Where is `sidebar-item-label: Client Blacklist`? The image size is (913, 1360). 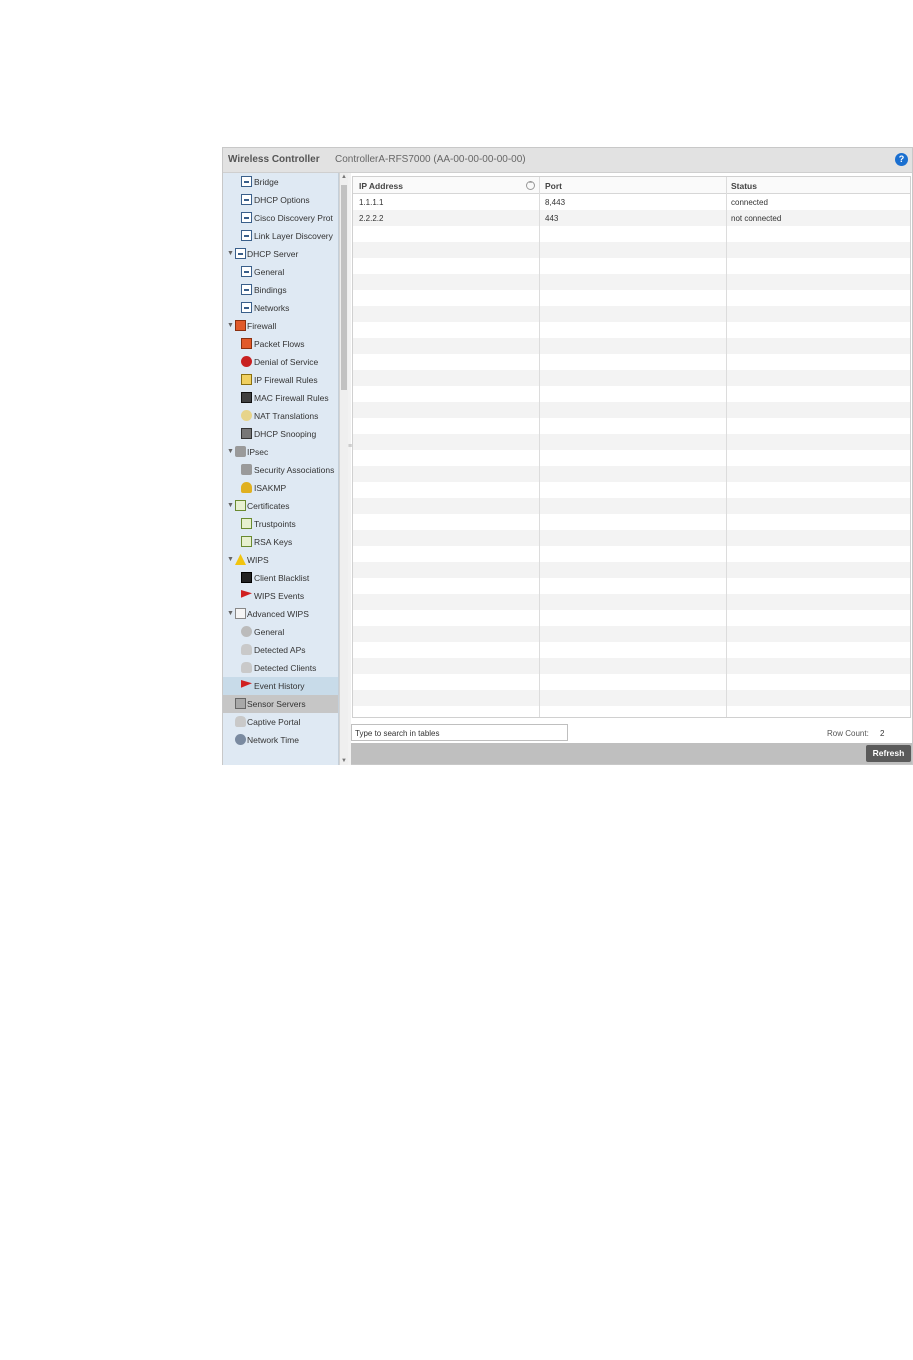
sidebar-item-label: Client Blacklist is located at coordinates (282, 578).